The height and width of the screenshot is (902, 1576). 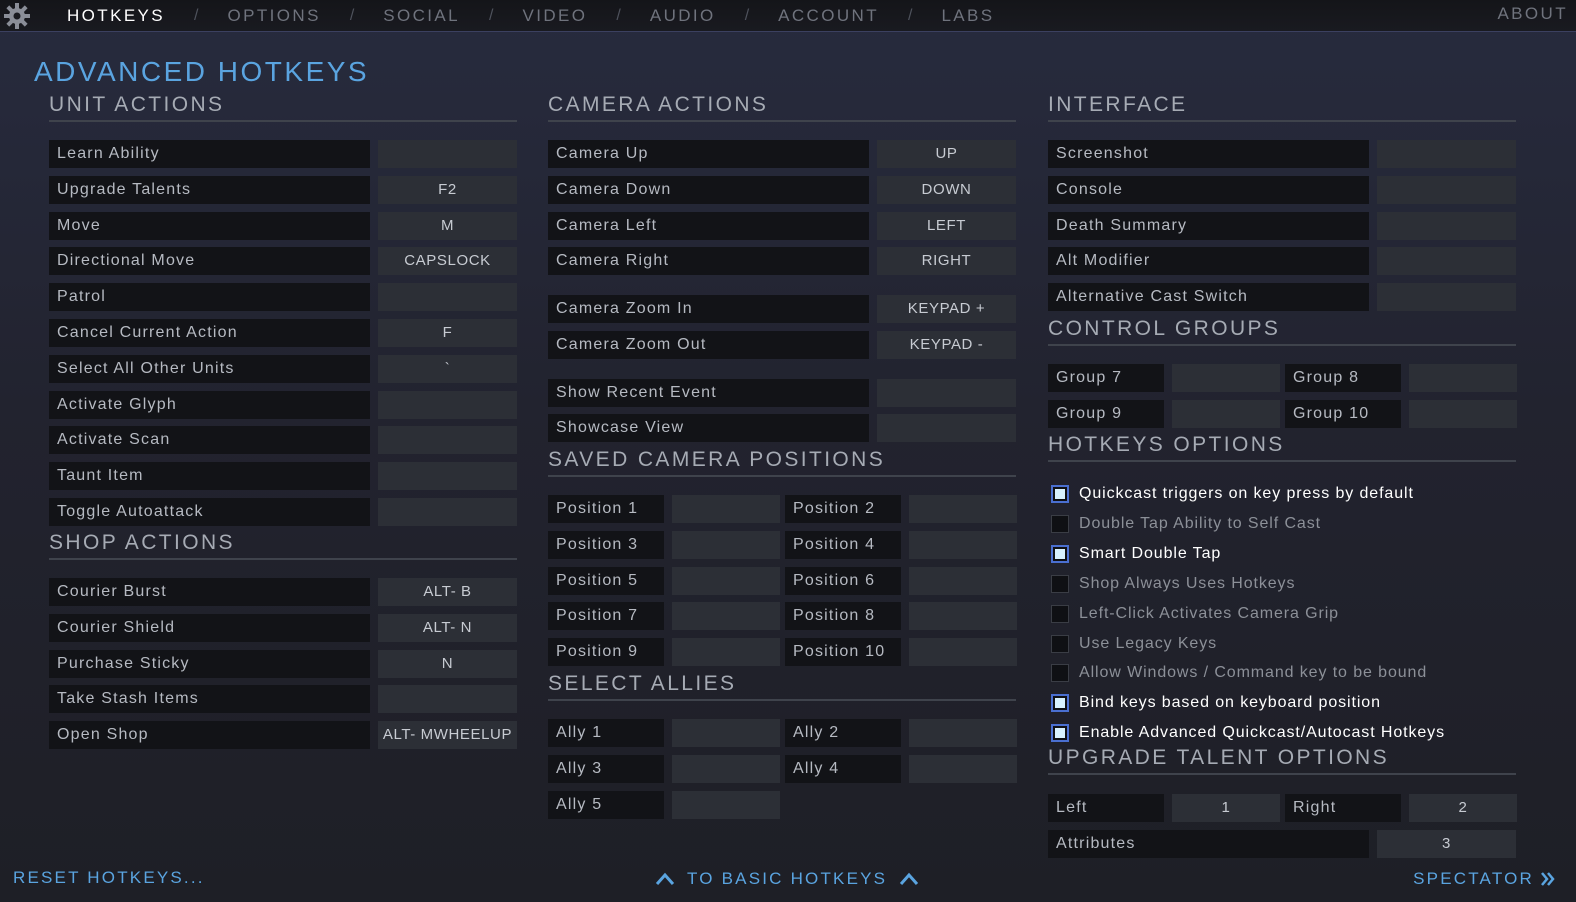 What do you see at coordinates (447, 699) in the screenshot?
I see `shop-action-key` at bounding box center [447, 699].